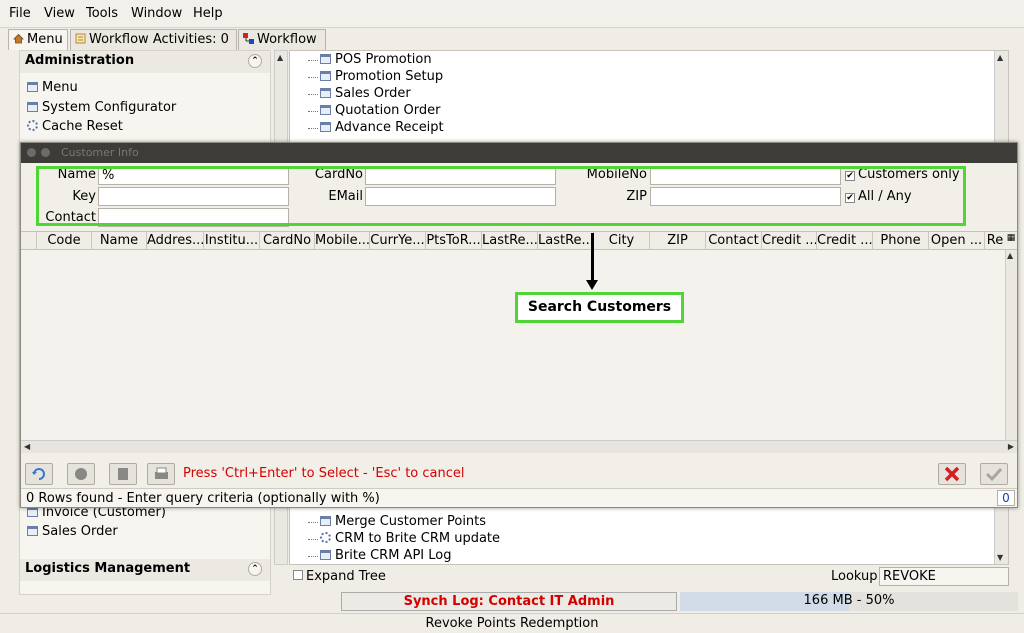 Image resolution: width=1024 pixels, height=633 pixels. I want to click on refresh-button, so click(39, 474).